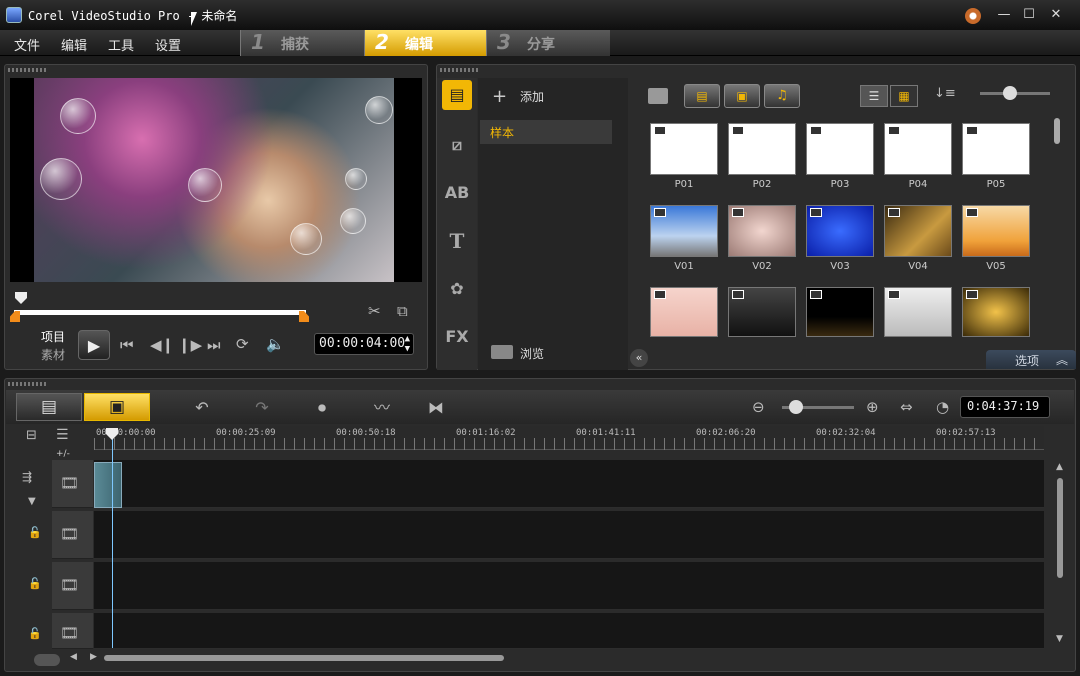 The image size is (1080, 676). What do you see at coordinates (918, 231) in the screenshot?
I see `thumbnail-v04` at bounding box center [918, 231].